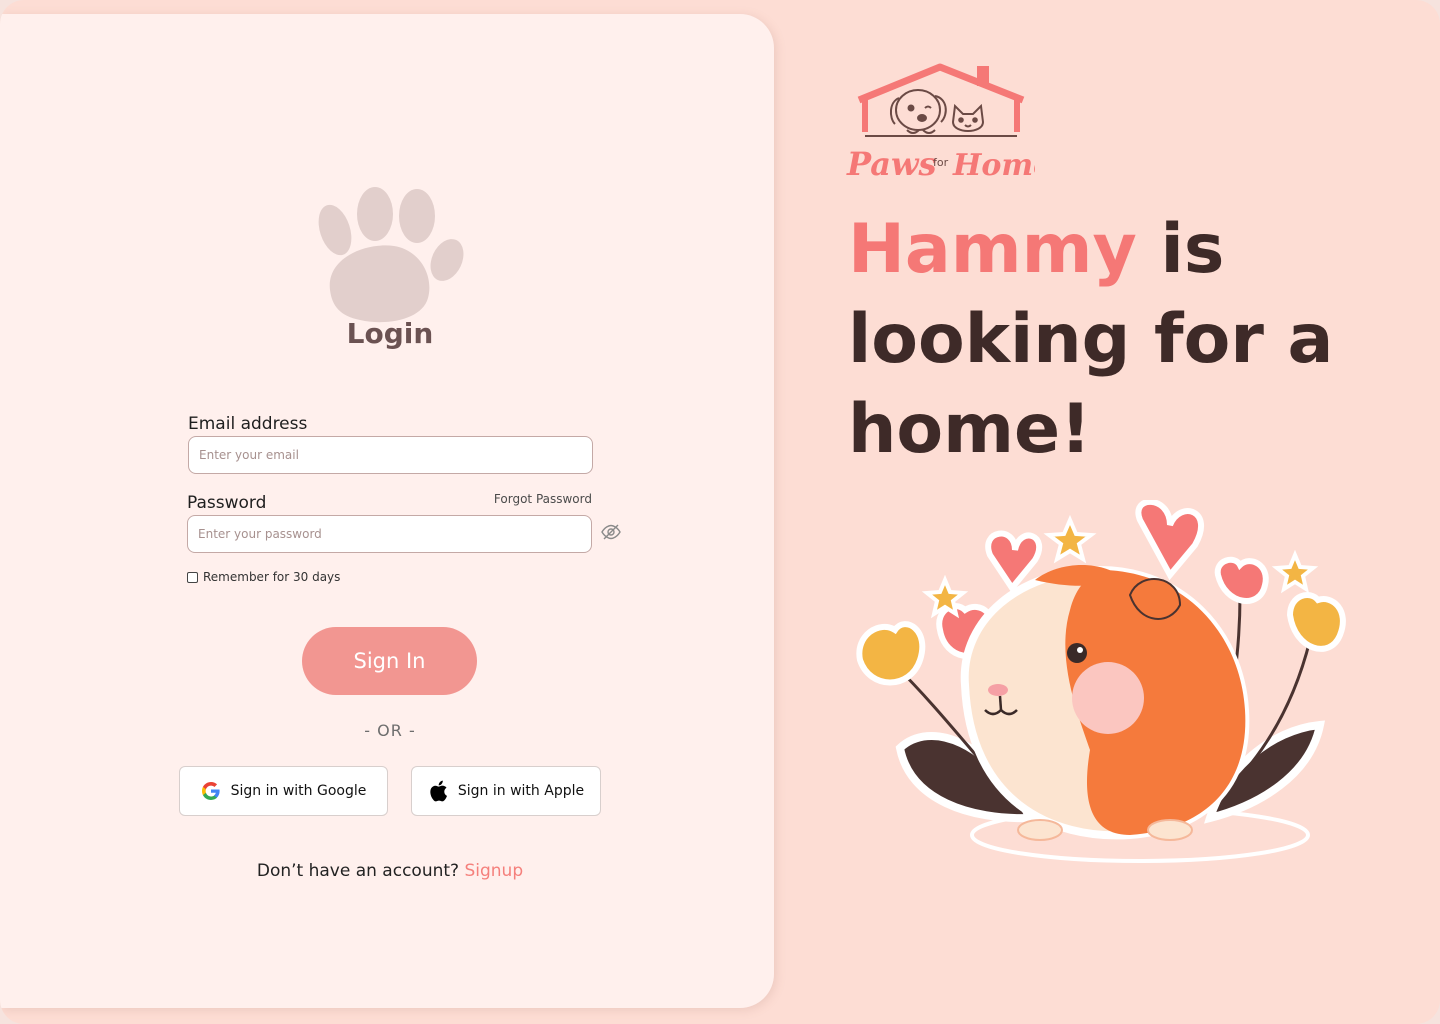  I want to click on apple-sign-in-button: Sign in with Apple, so click(506, 791).